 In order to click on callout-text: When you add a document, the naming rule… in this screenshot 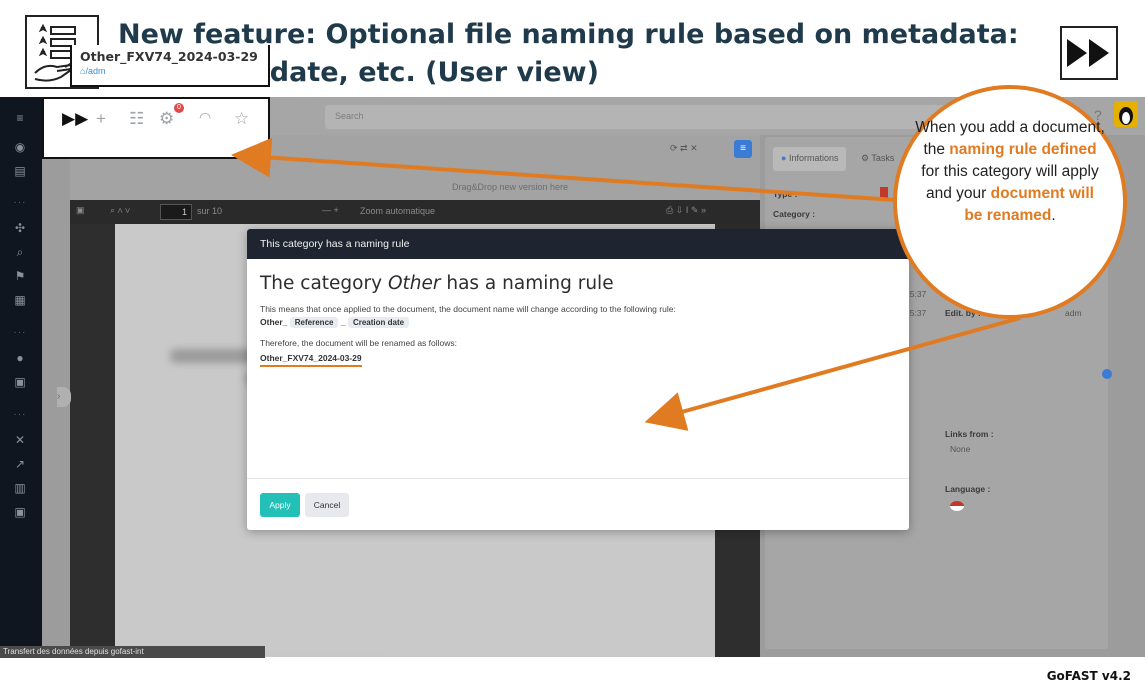, I will do `click(1010, 171)`.